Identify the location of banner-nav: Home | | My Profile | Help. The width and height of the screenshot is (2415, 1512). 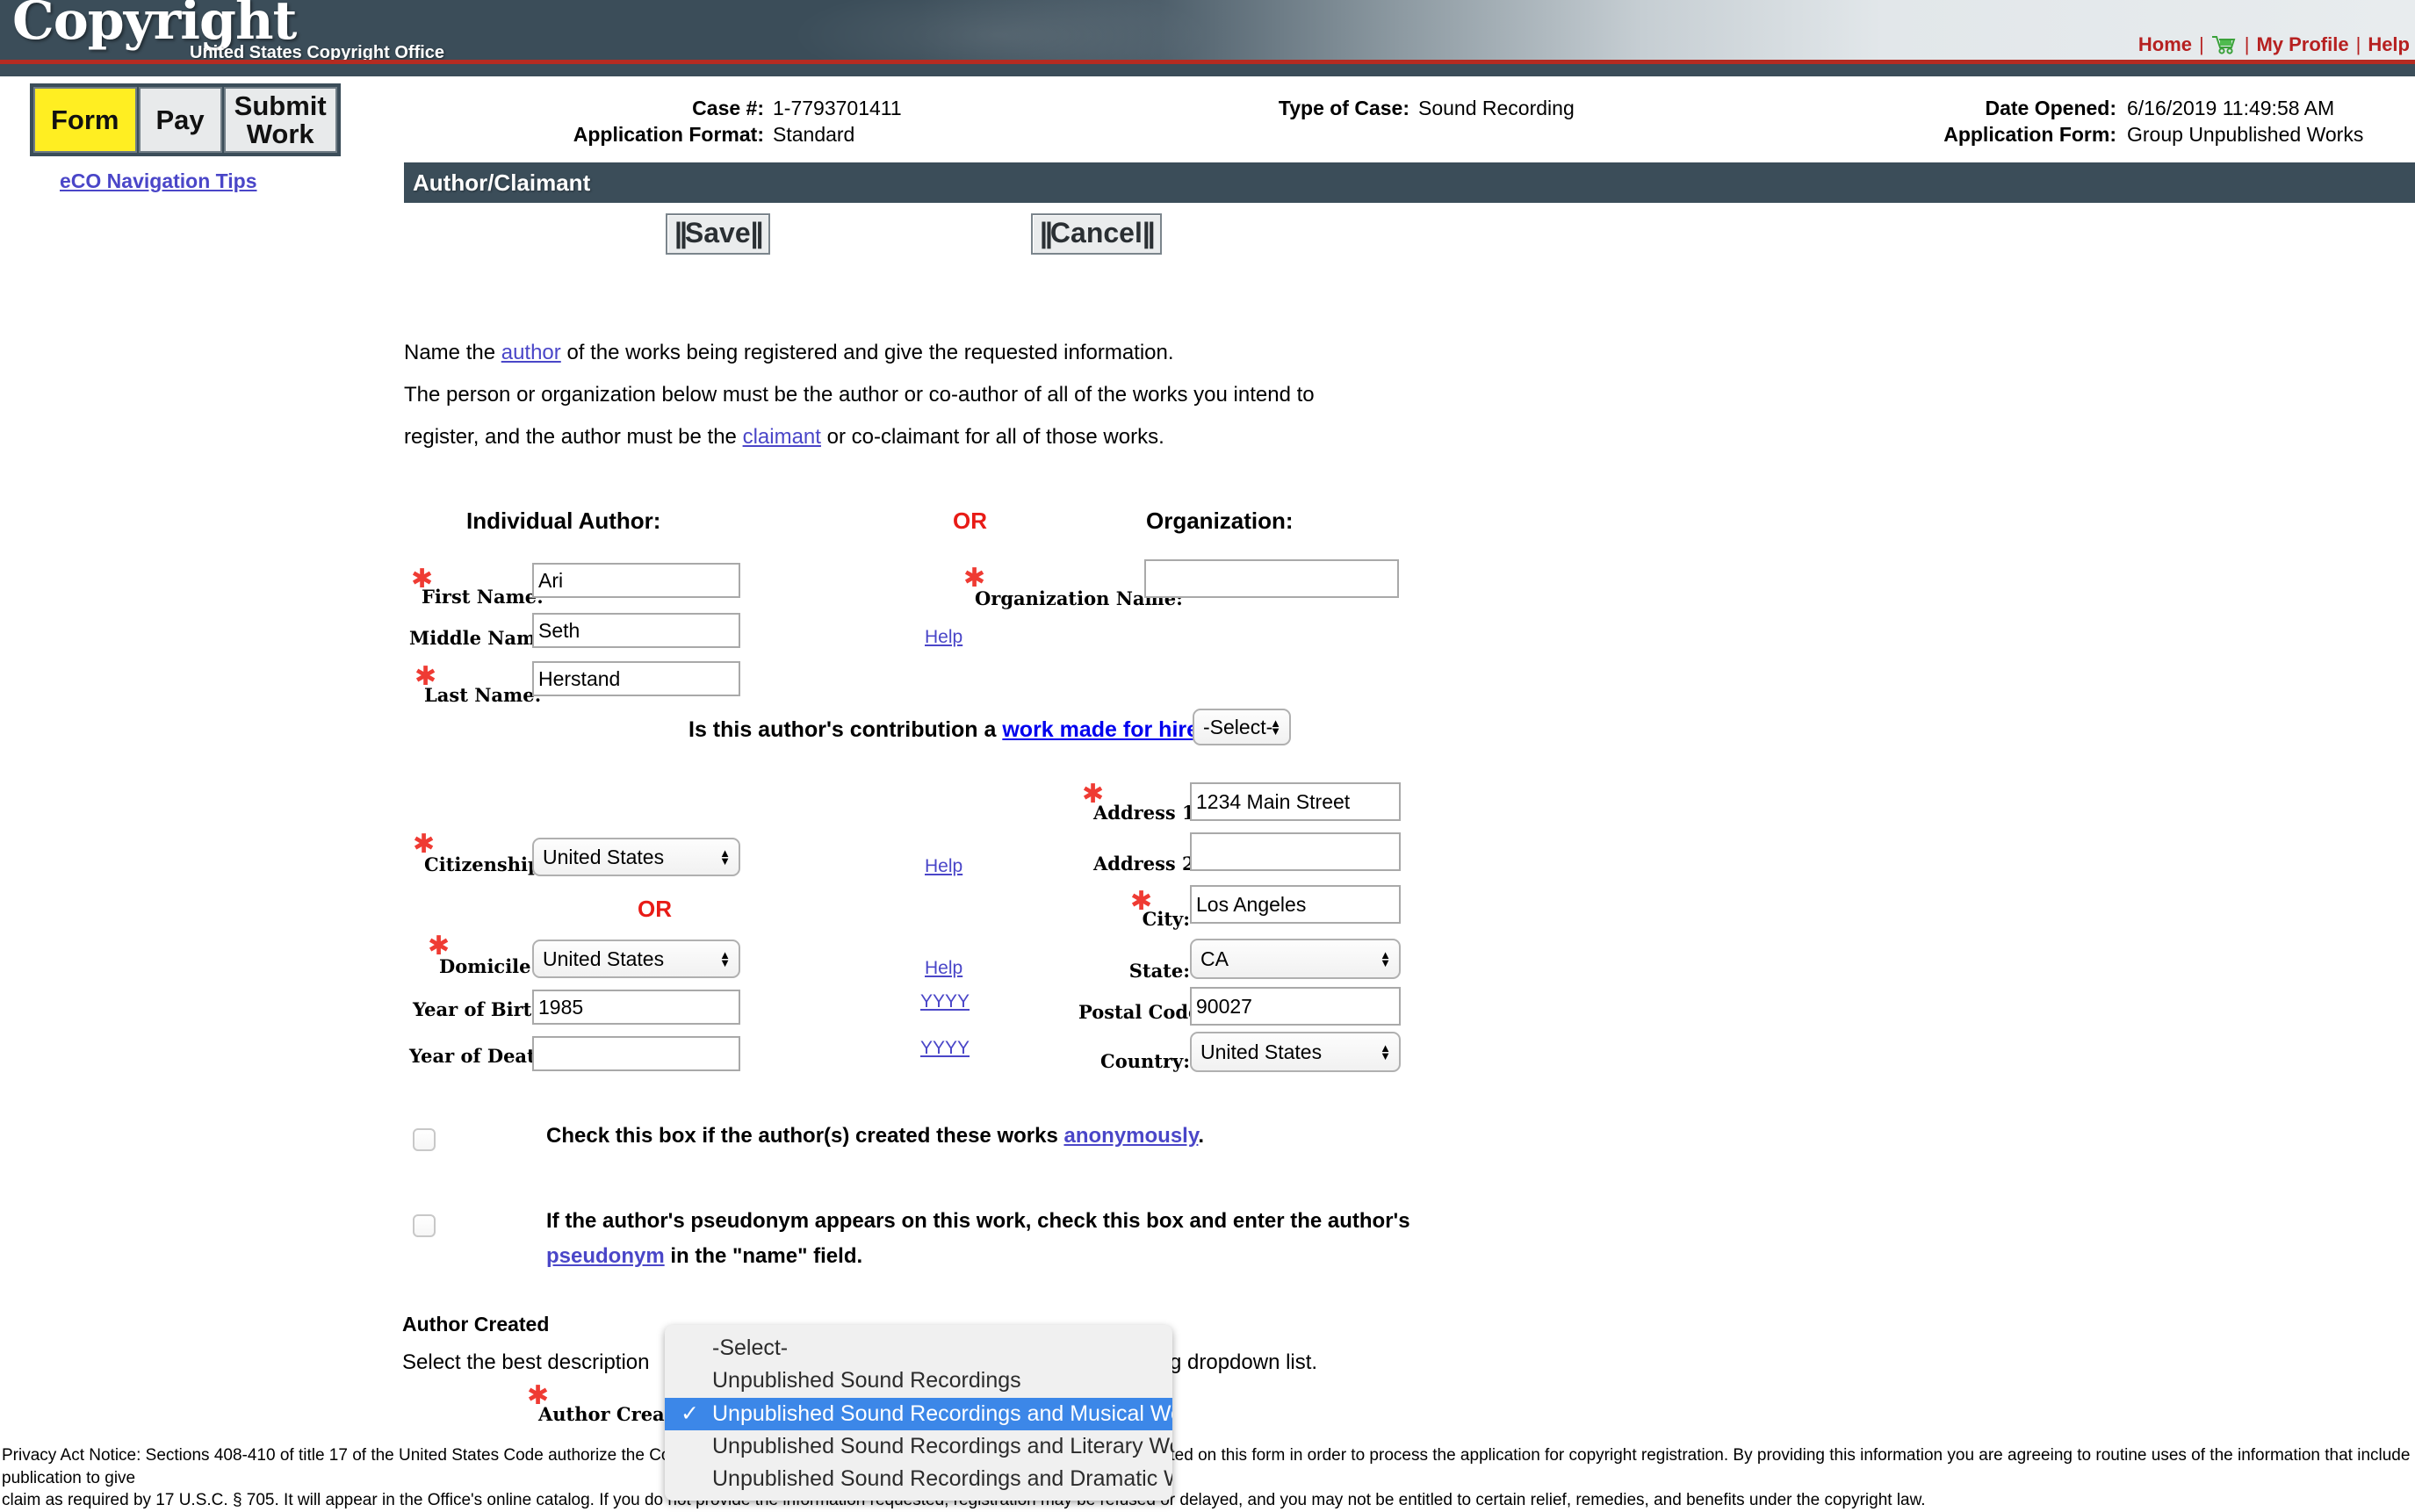
(2274, 46).